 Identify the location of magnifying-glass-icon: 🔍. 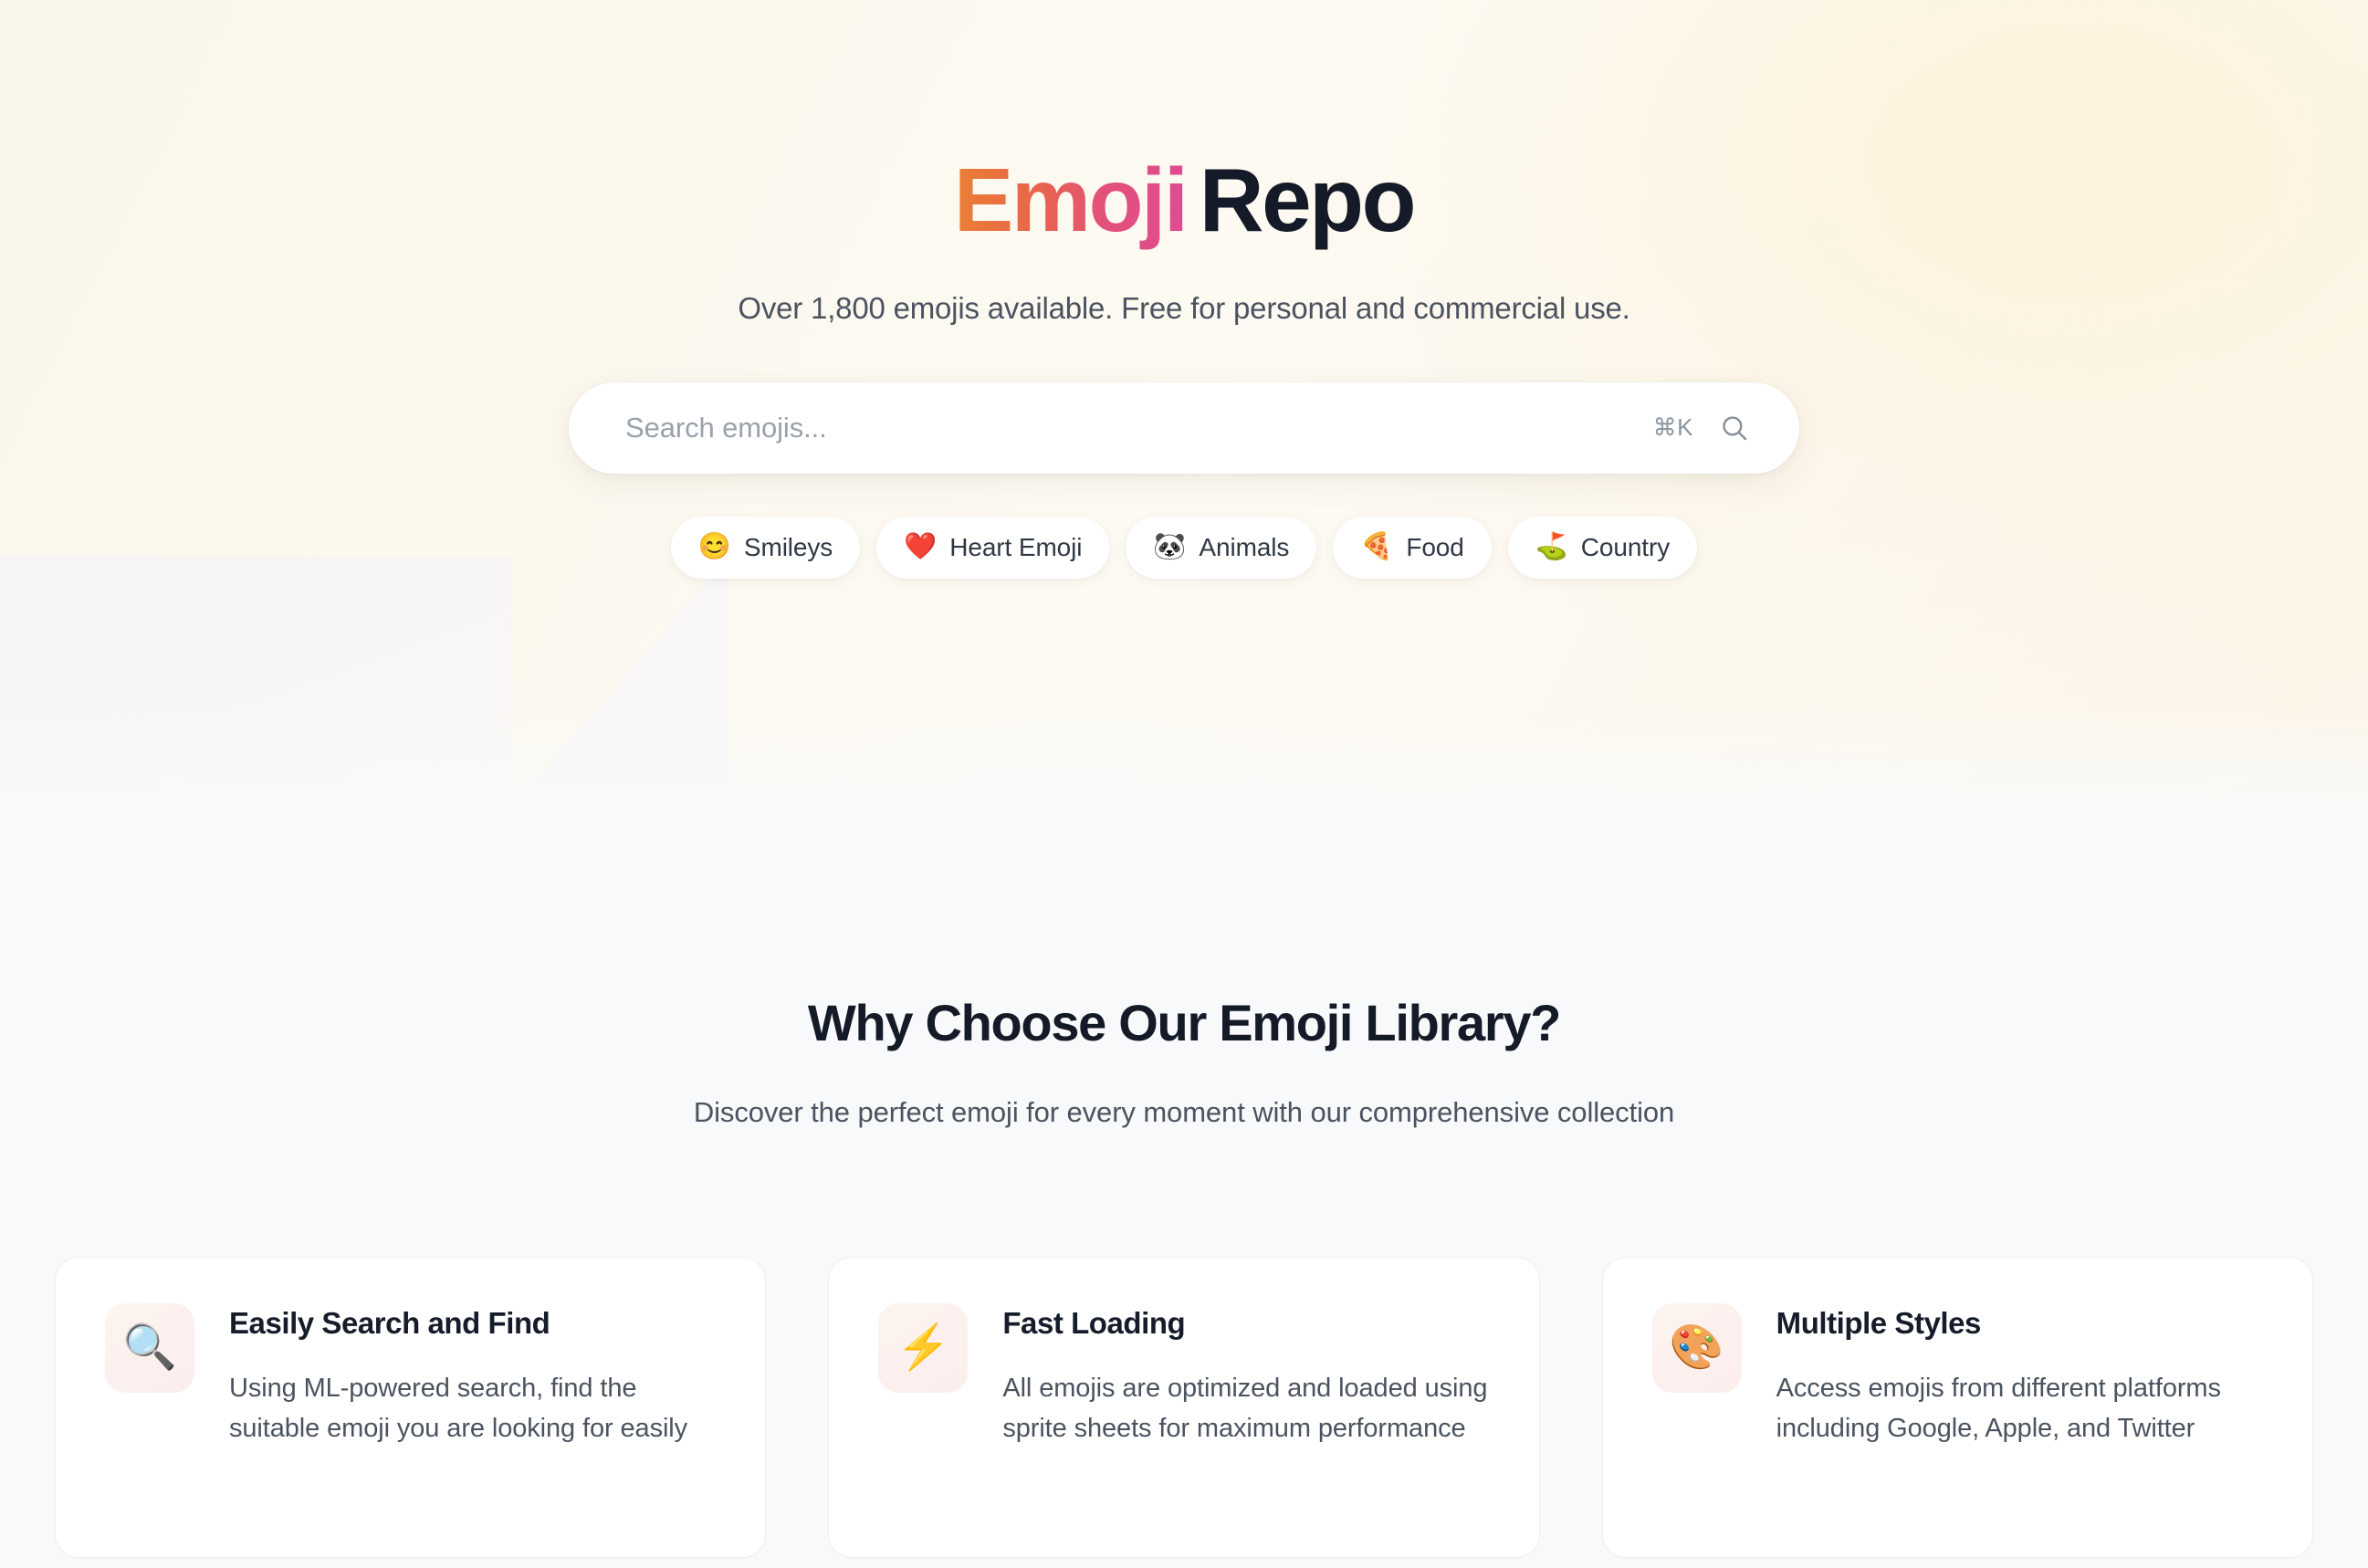
(150, 1348).